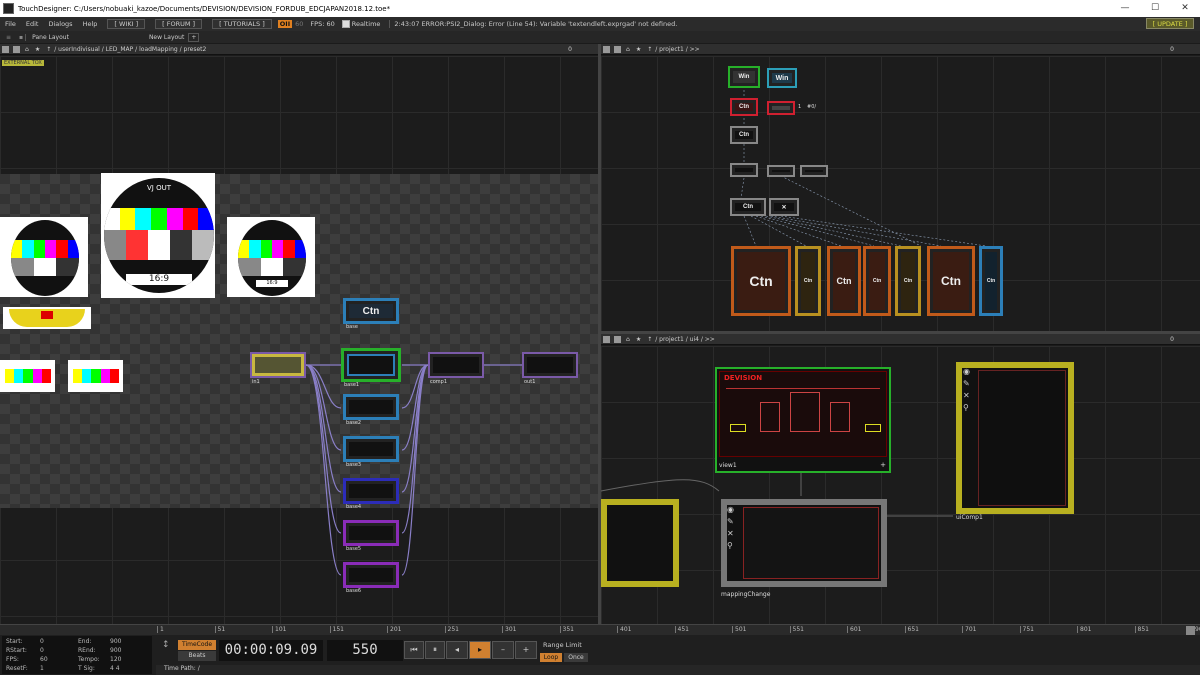 The image size is (1200, 675). I want to click on menu-help: Help, so click(90, 24).